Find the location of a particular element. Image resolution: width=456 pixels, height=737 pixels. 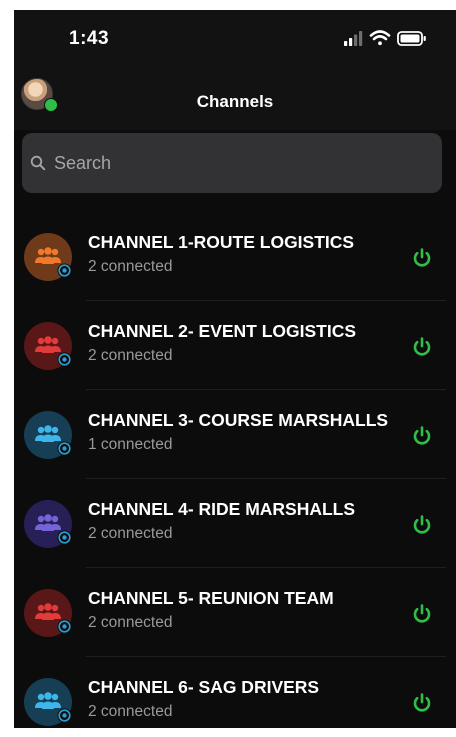

channel-row: CHANNEL 4- RIDE MARSHALLS 2 connected is located at coordinates (235, 523).